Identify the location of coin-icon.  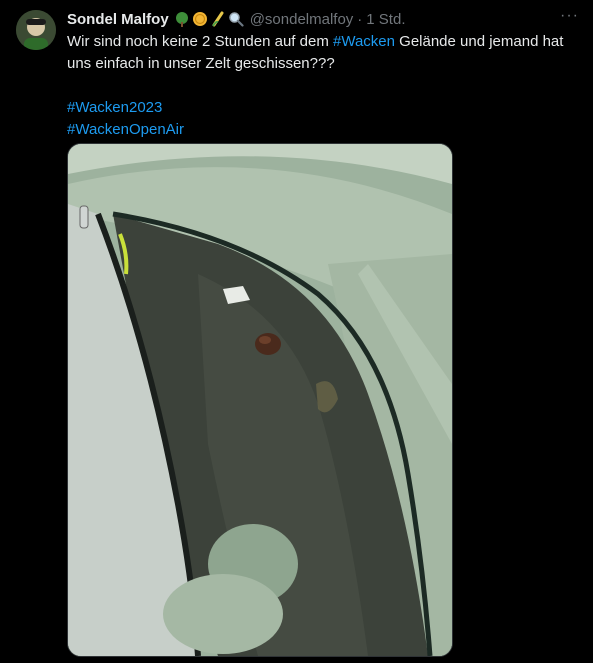
(199, 19).